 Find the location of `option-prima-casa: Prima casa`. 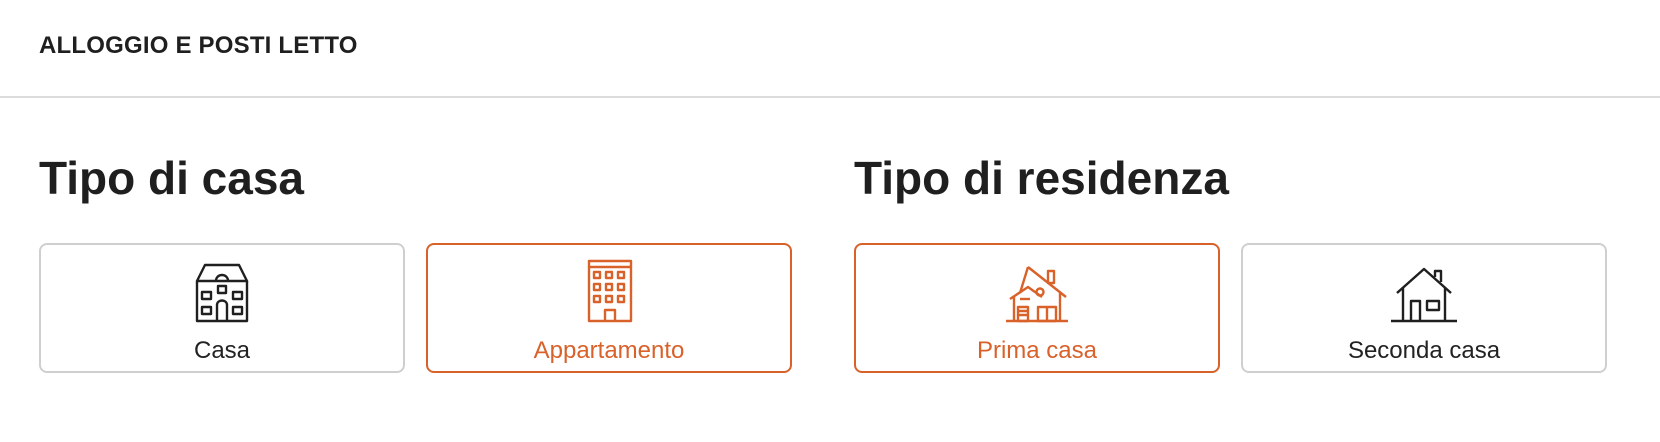

option-prima-casa: Prima casa is located at coordinates (1037, 308).